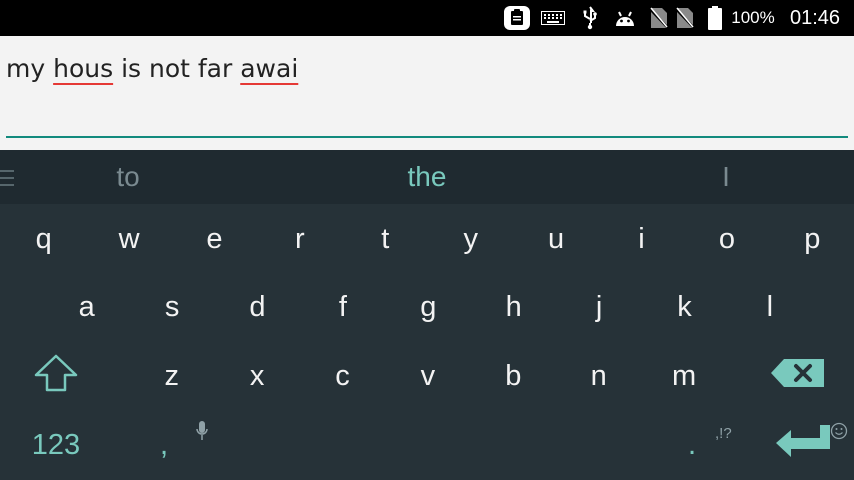 The image size is (854, 480). What do you see at coordinates (769, 307) in the screenshot?
I see `key-l: l` at bounding box center [769, 307].